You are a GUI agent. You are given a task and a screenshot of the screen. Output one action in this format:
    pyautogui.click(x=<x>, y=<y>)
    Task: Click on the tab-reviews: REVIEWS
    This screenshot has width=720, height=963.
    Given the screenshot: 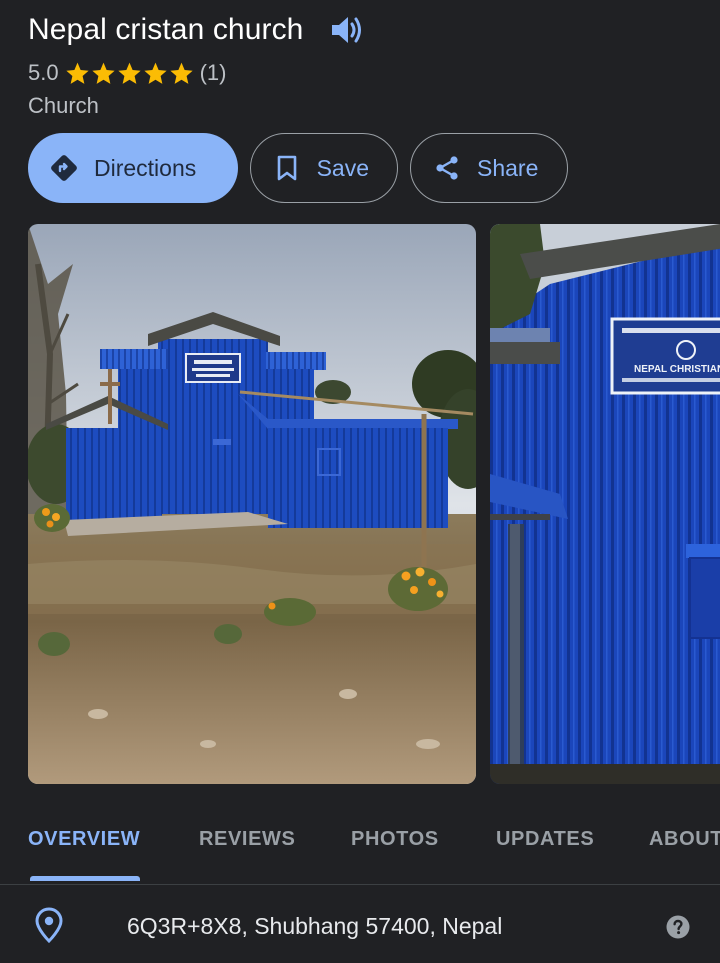 What is the action you would take?
    pyautogui.click(x=247, y=839)
    